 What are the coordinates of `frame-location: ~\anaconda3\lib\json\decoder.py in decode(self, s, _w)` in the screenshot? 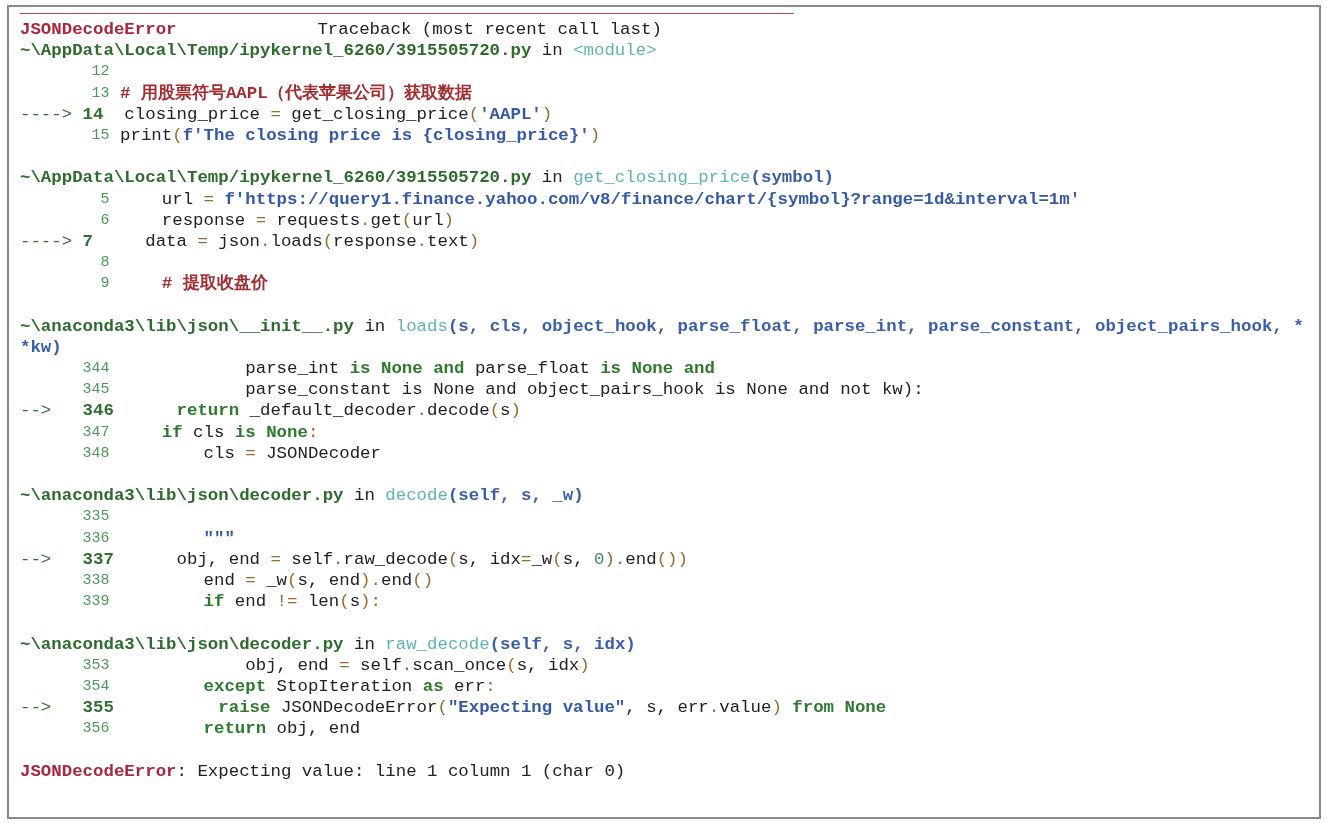 It's located at (302, 496).